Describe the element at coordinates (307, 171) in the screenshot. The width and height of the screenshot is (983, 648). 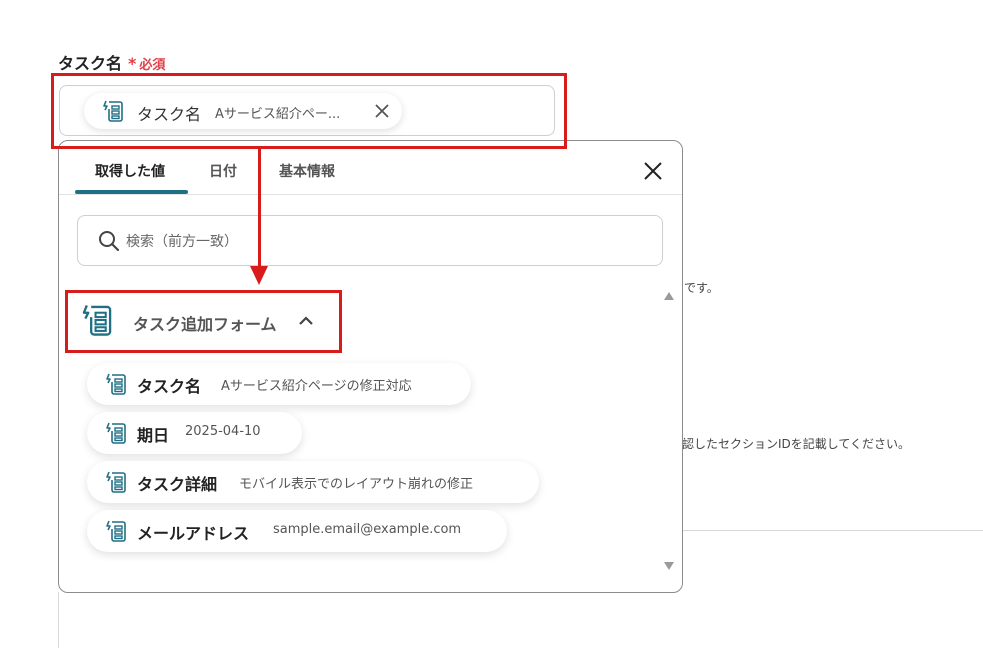
I see `tab-basic-info: 基本情報` at that location.